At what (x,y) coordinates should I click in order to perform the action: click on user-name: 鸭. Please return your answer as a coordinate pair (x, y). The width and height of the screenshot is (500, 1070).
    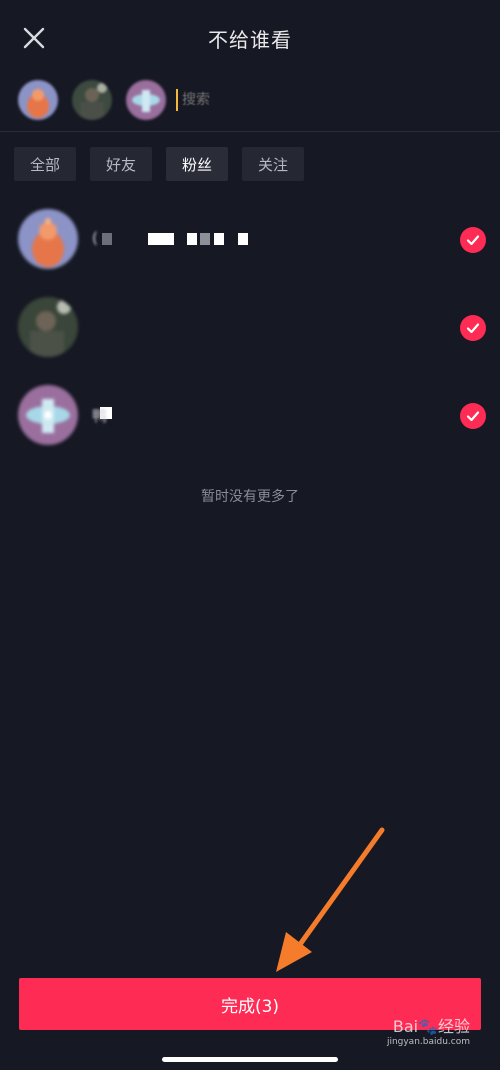
    Looking at the image, I should click on (100, 416).